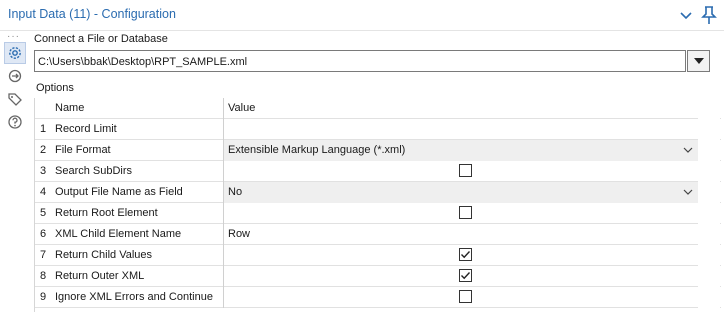 Image resolution: width=724 pixels, height=312 pixels. Describe the element at coordinates (461, 129) in the screenshot. I see `record-limit-input` at that location.